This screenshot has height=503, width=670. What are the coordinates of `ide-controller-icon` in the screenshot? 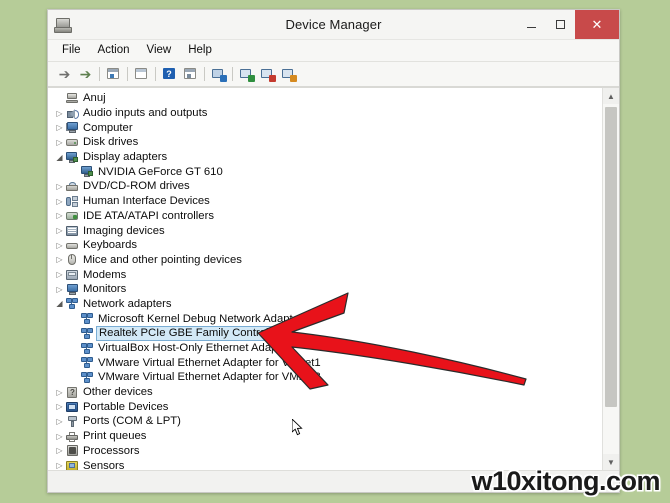 It's located at (72, 215).